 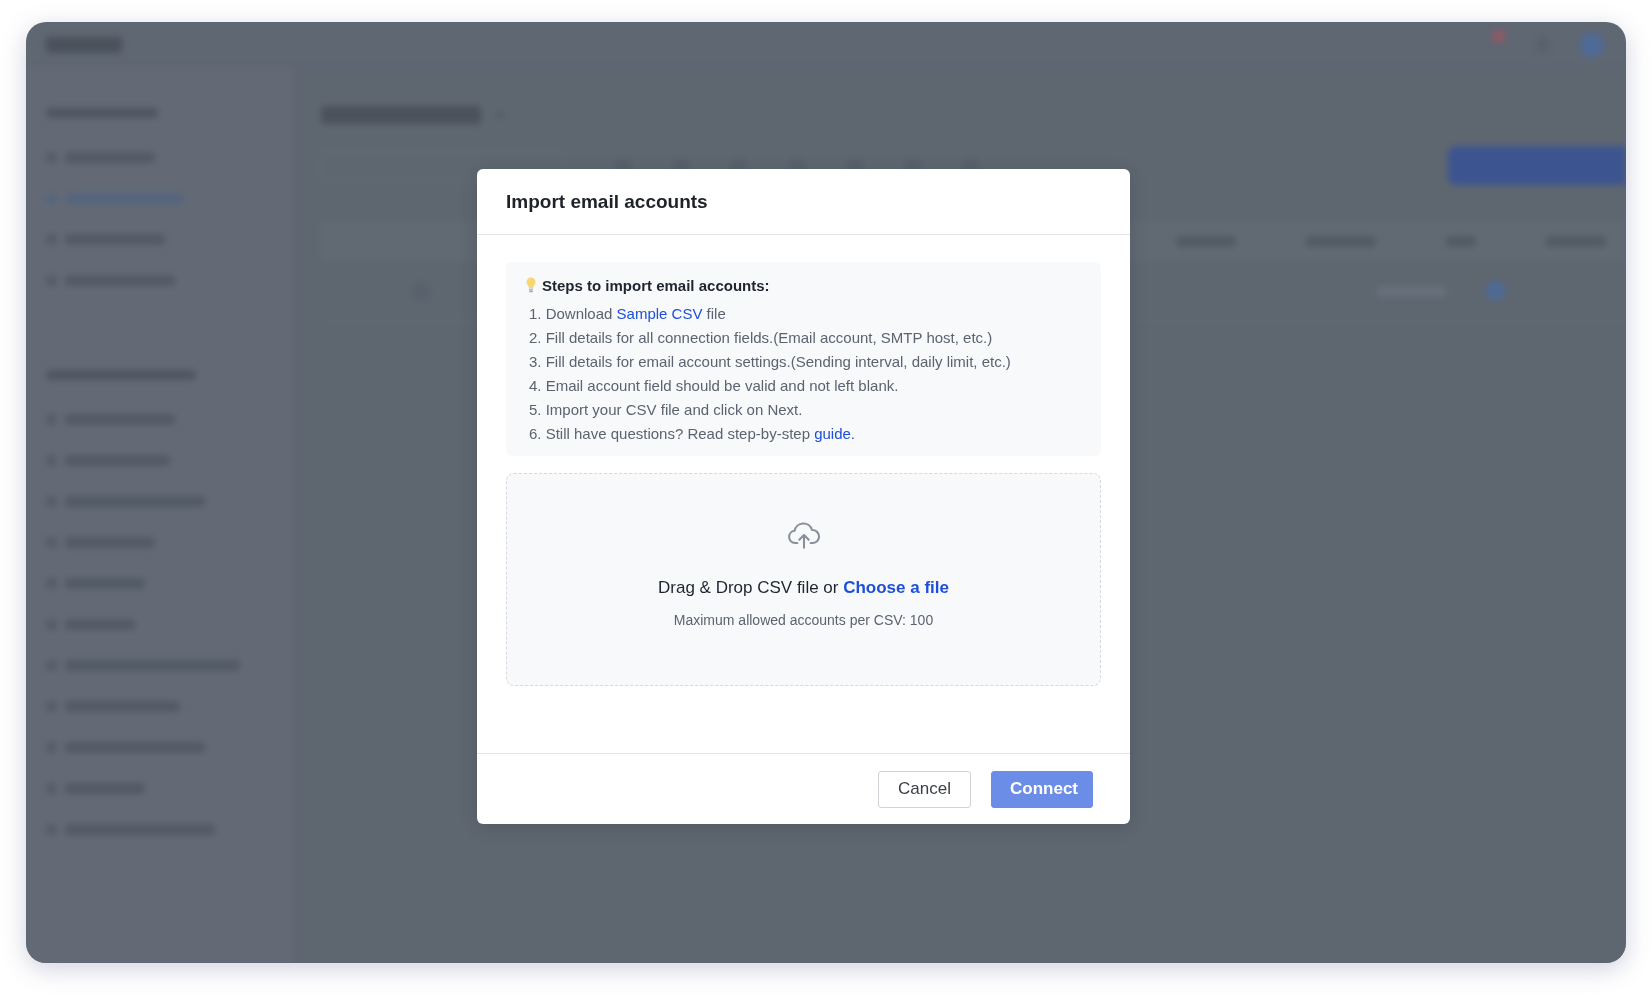 I want to click on step-item: 5. Import your CSV file and click on Next., so click(x=666, y=410).